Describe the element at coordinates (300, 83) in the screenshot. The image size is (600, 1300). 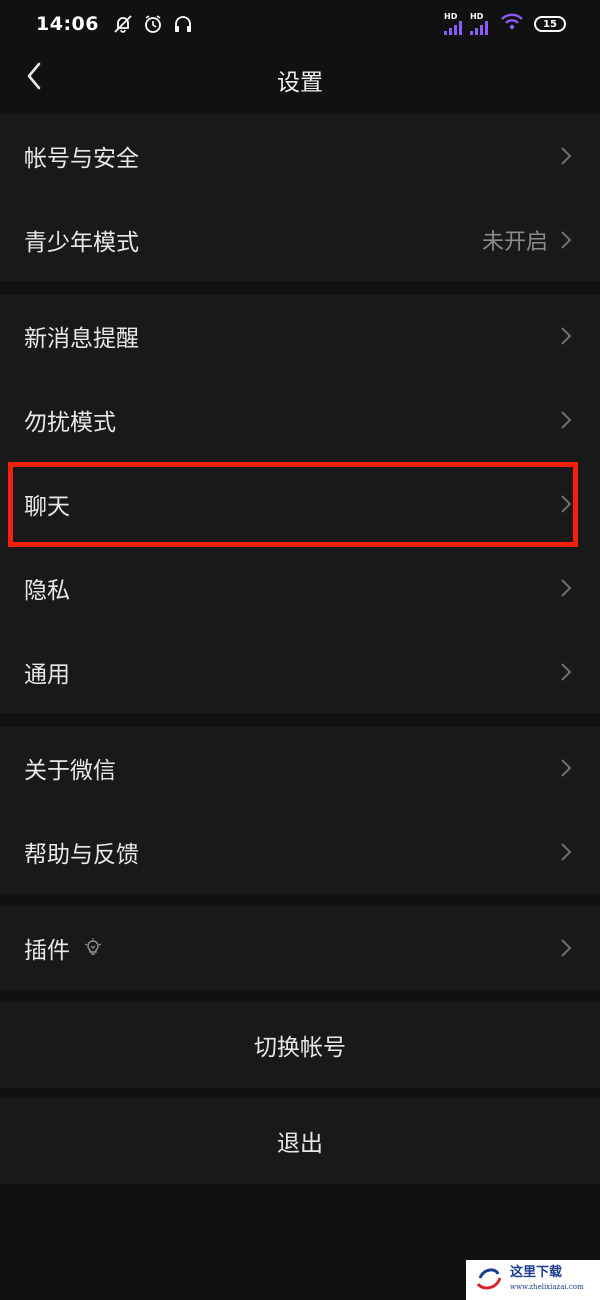
I see `page-title: 设置` at that location.